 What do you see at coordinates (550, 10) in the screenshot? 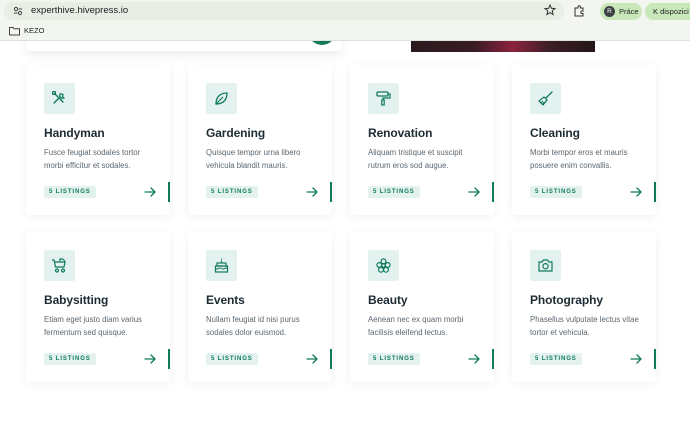
I see `bookmark-star-icon` at bounding box center [550, 10].